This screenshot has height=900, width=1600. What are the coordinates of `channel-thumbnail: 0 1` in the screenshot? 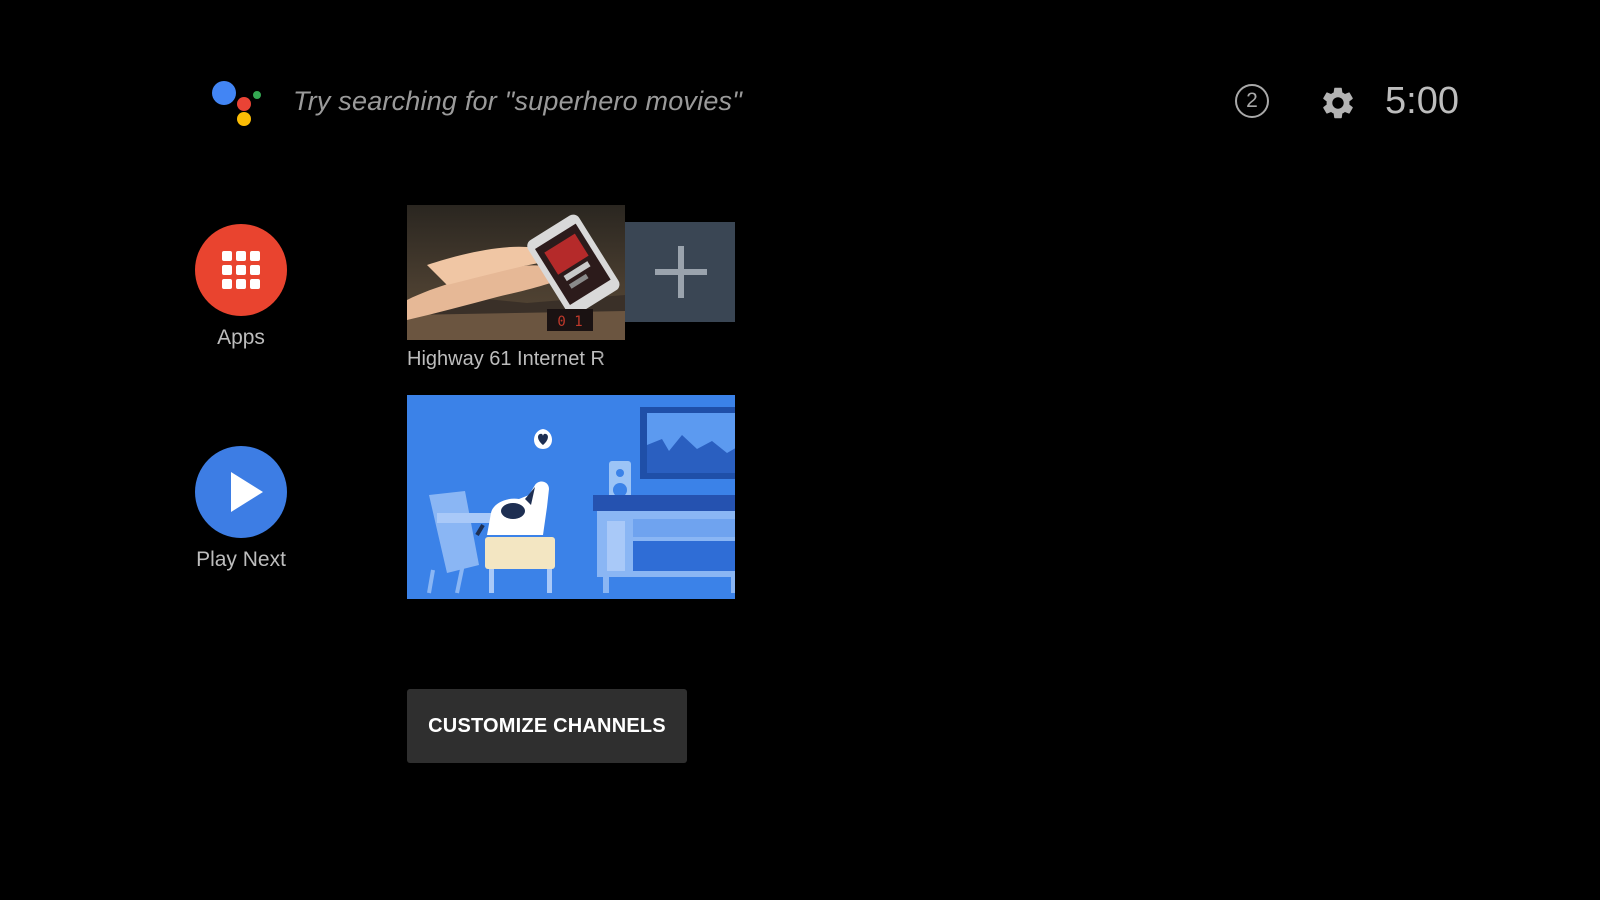 It's located at (516, 272).